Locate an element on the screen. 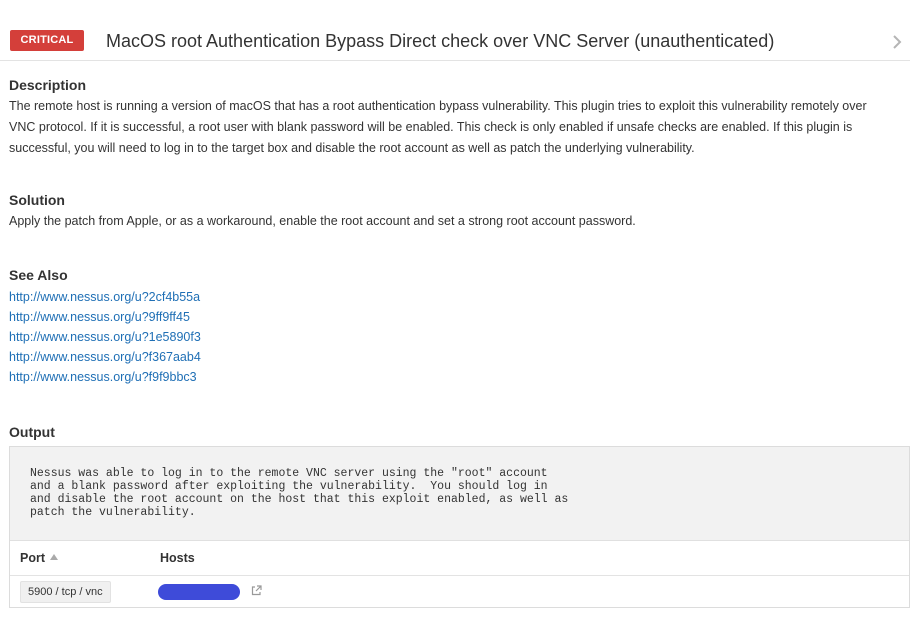 This screenshot has height=621, width=923. list-item: http://www.nessus.org/u?f367aab4 is located at coordinates (105, 357).